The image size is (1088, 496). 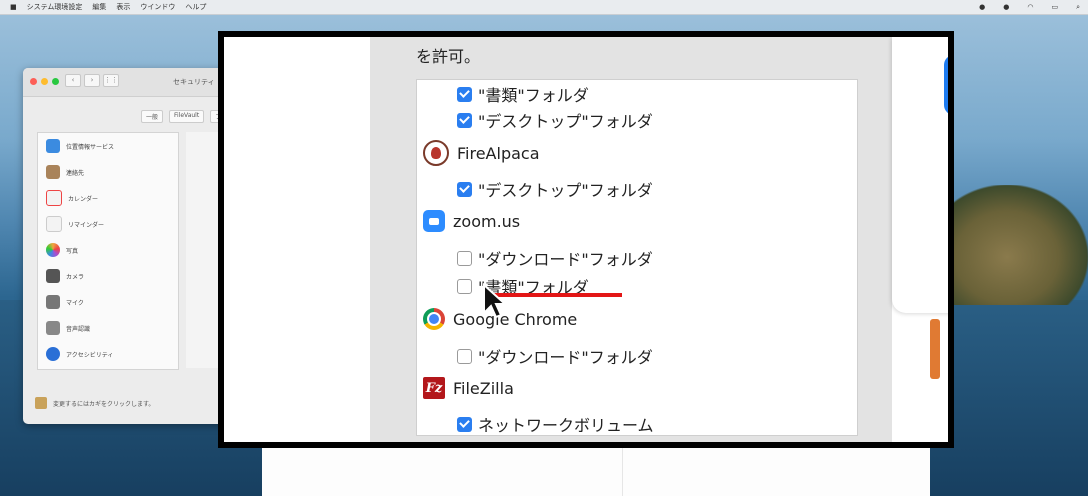 What do you see at coordinates (53, 354) in the screenshot?
I see `accessibility-icon` at bounding box center [53, 354].